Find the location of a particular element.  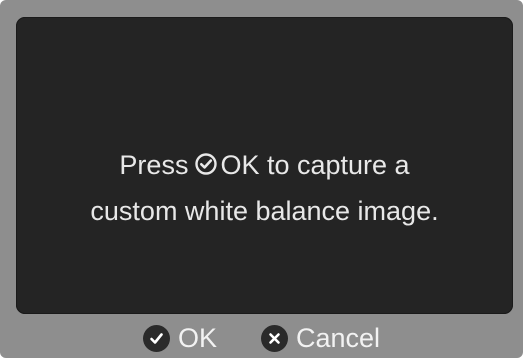

cancel-label: Cancel is located at coordinates (338, 337).